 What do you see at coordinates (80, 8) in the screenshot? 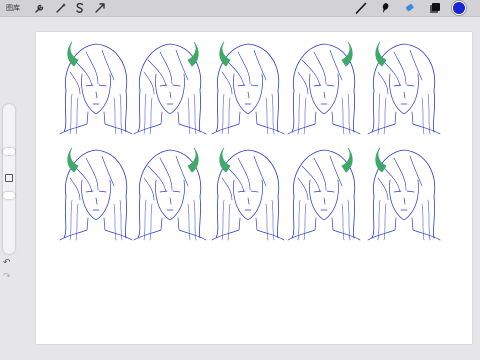
I see `selection-icon` at bounding box center [80, 8].